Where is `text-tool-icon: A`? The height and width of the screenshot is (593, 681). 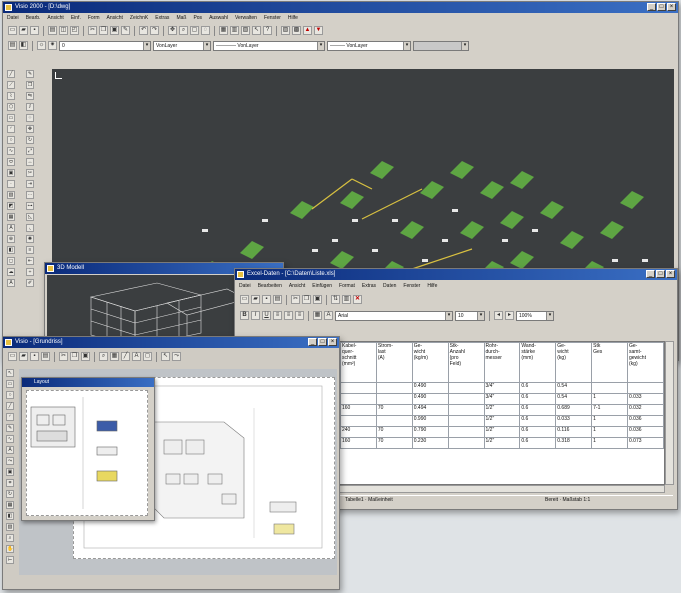
text-tool-icon: A is located at coordinates (11, 283).